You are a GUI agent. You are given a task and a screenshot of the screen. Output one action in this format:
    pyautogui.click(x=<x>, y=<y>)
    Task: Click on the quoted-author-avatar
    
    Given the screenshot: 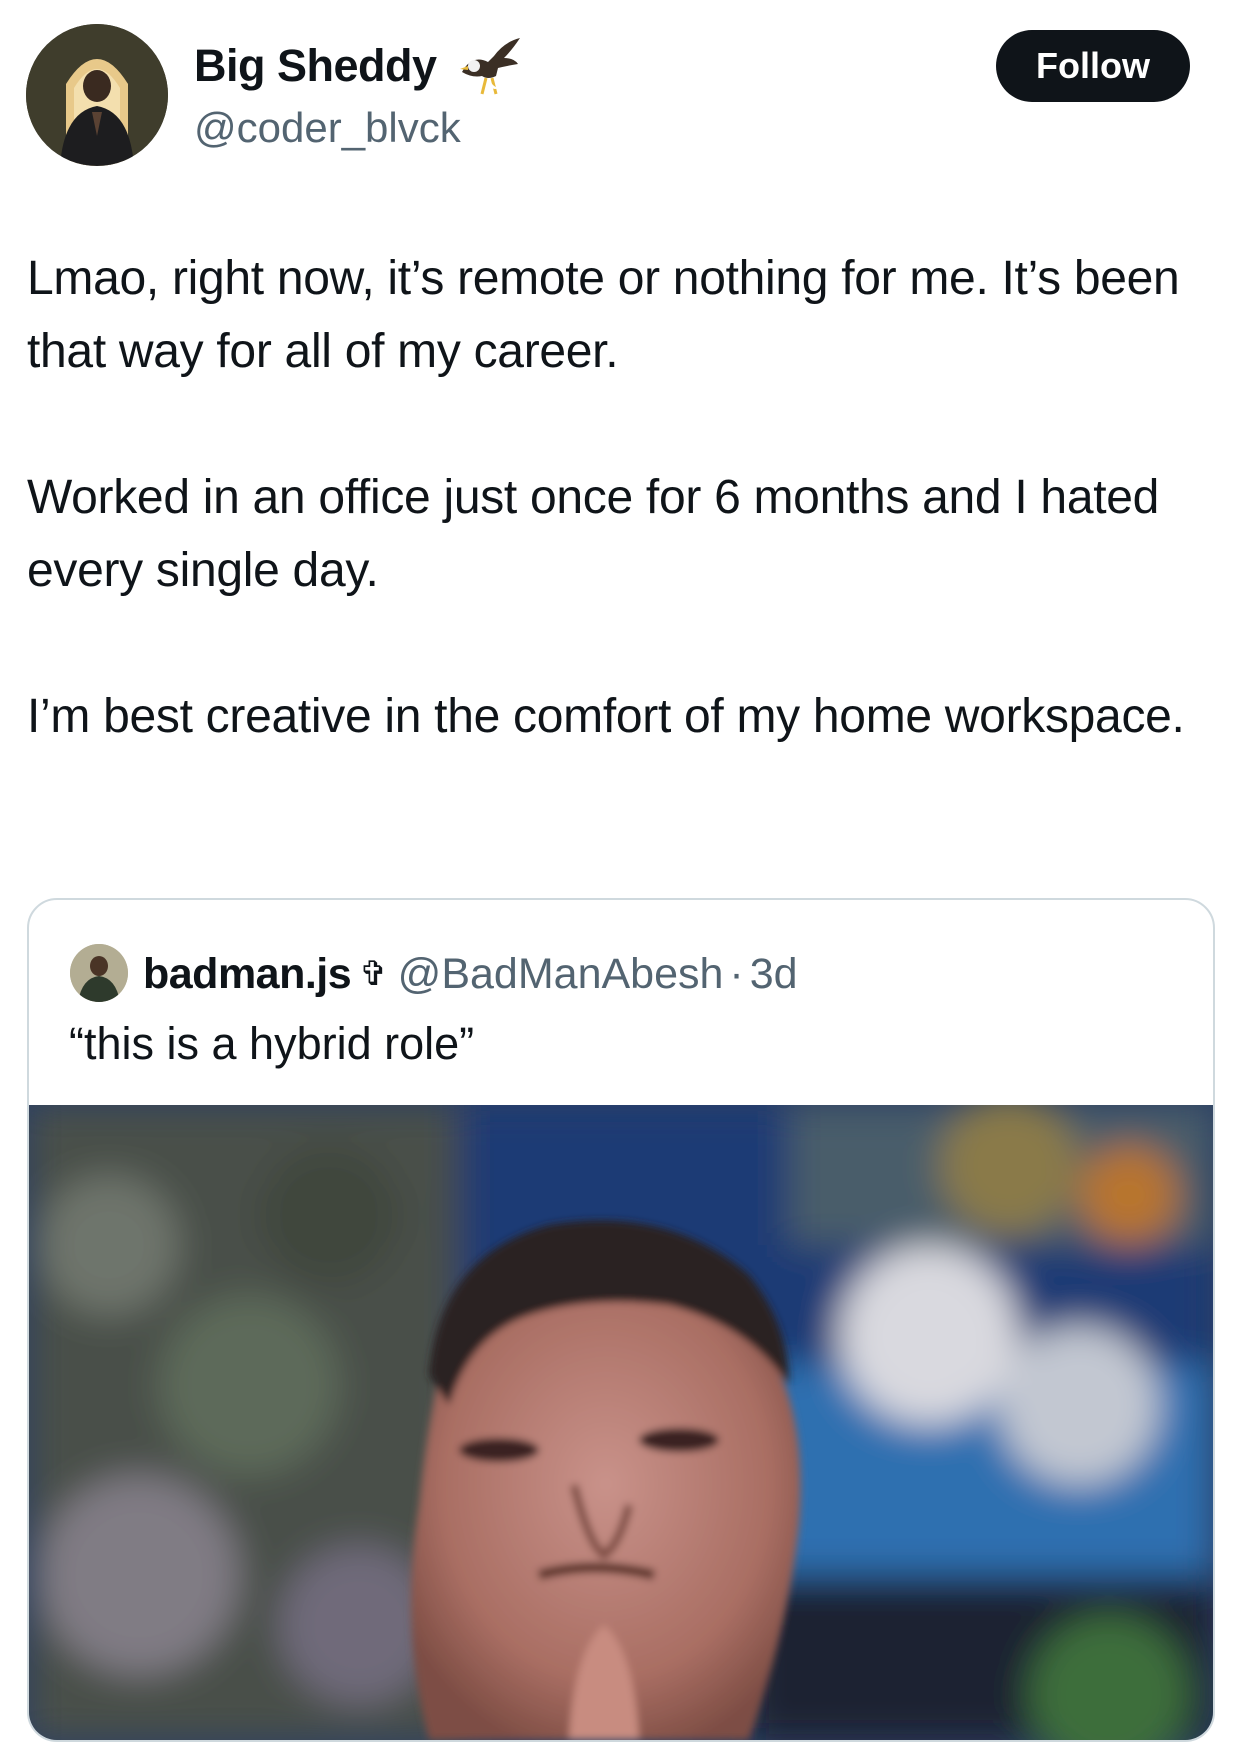 What is the action you would take?
    pyautogui.click(x=99, y=973)
    